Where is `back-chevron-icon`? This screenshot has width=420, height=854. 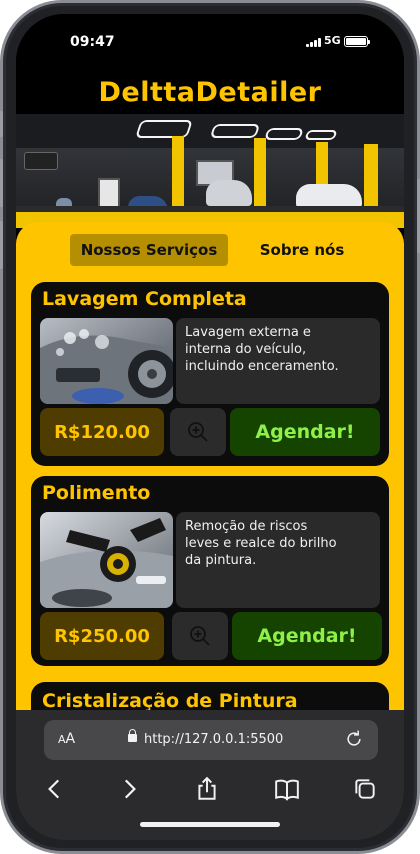 back-chevron-icon is located at coordinates (55, 789).